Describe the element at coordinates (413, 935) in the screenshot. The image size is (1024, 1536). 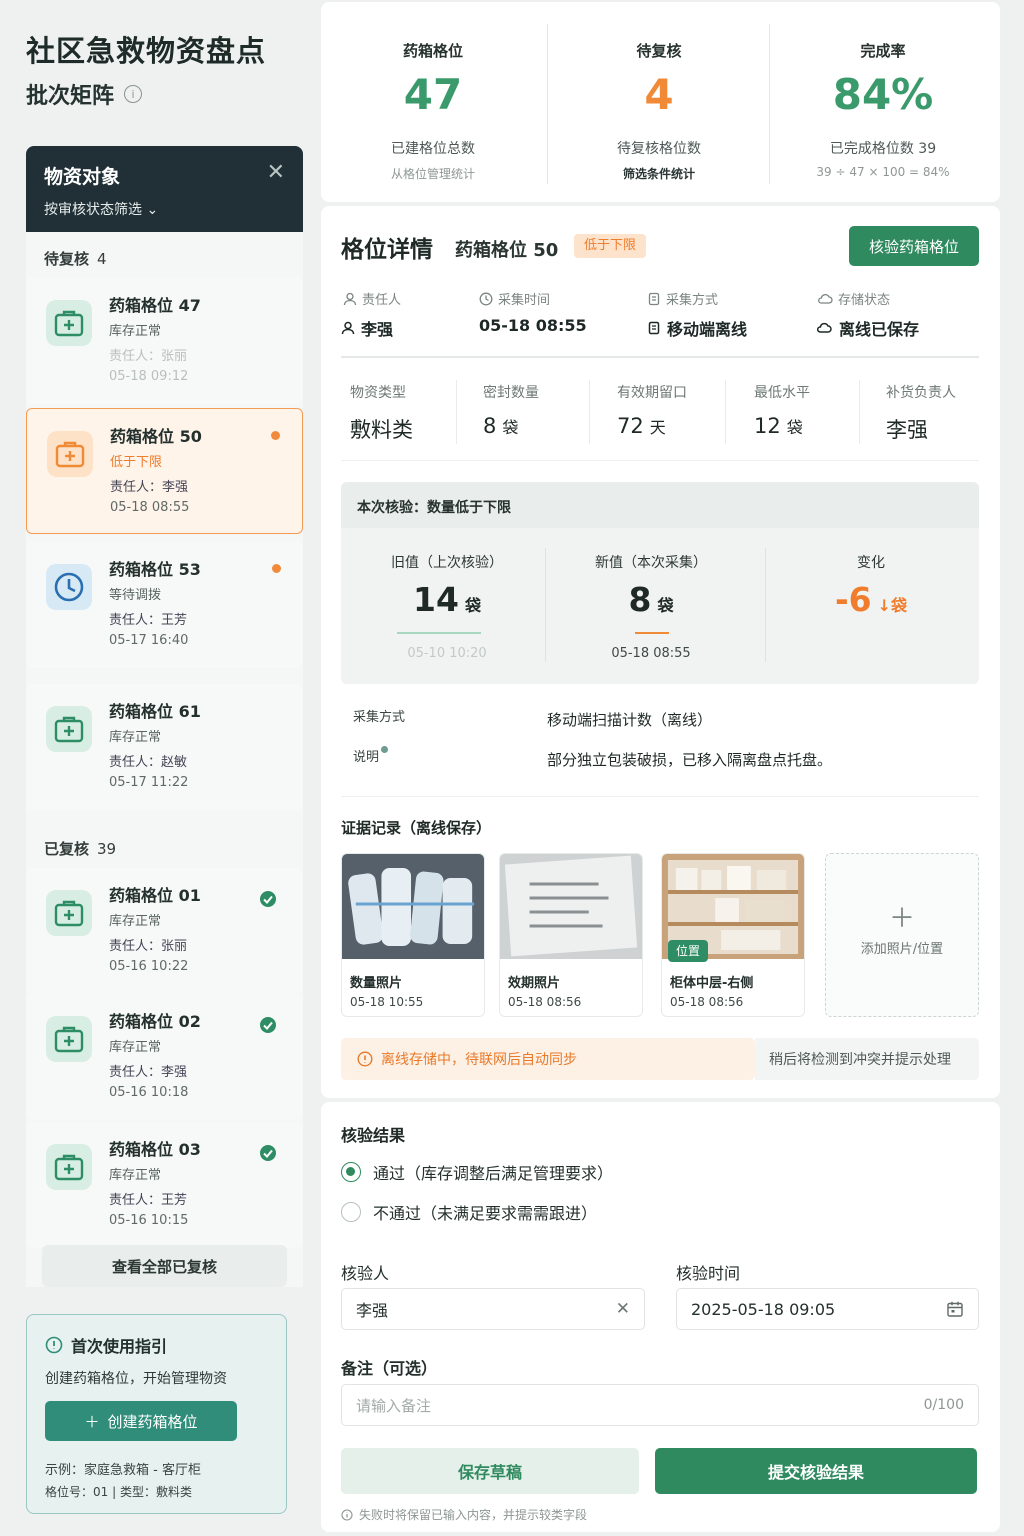
I see `evidence-card: 数量照片 05-18 10:55` at that location.